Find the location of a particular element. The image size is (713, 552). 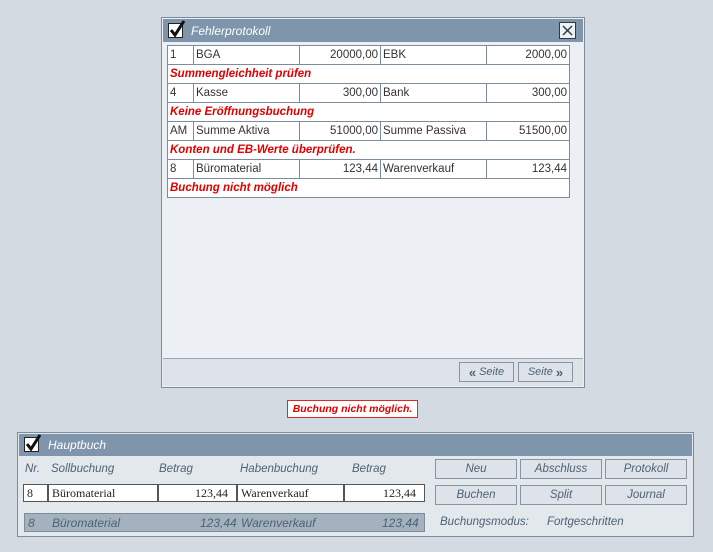

header-nr: Nr. is located at coordinates (32, 469).